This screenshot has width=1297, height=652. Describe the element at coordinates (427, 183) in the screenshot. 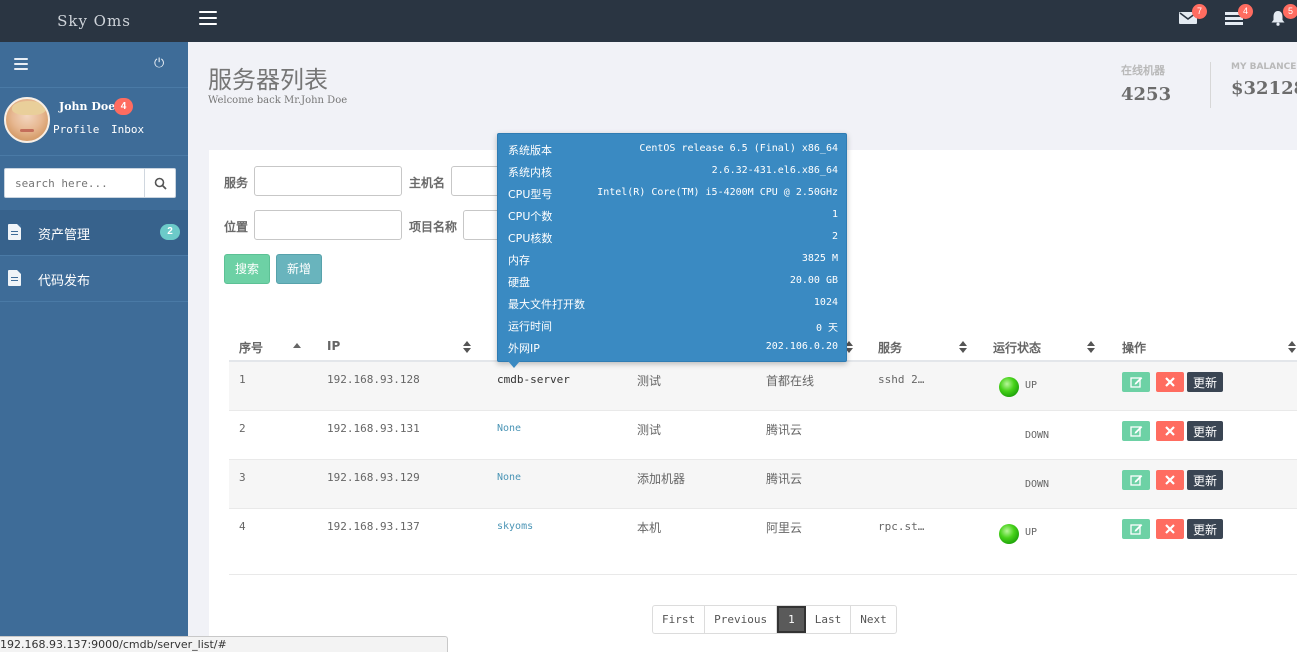

I see `hostname-filter-label: 主机名` at that location.